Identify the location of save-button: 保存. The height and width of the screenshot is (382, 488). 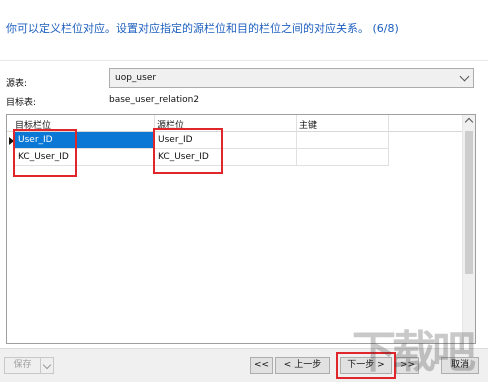
(22, 365).